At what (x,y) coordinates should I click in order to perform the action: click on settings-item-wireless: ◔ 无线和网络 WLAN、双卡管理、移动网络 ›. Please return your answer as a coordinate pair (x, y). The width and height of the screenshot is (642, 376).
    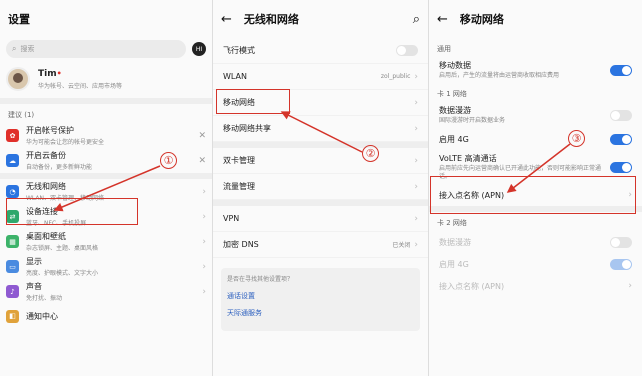
    Looking at the image, I should click on (106, 191).